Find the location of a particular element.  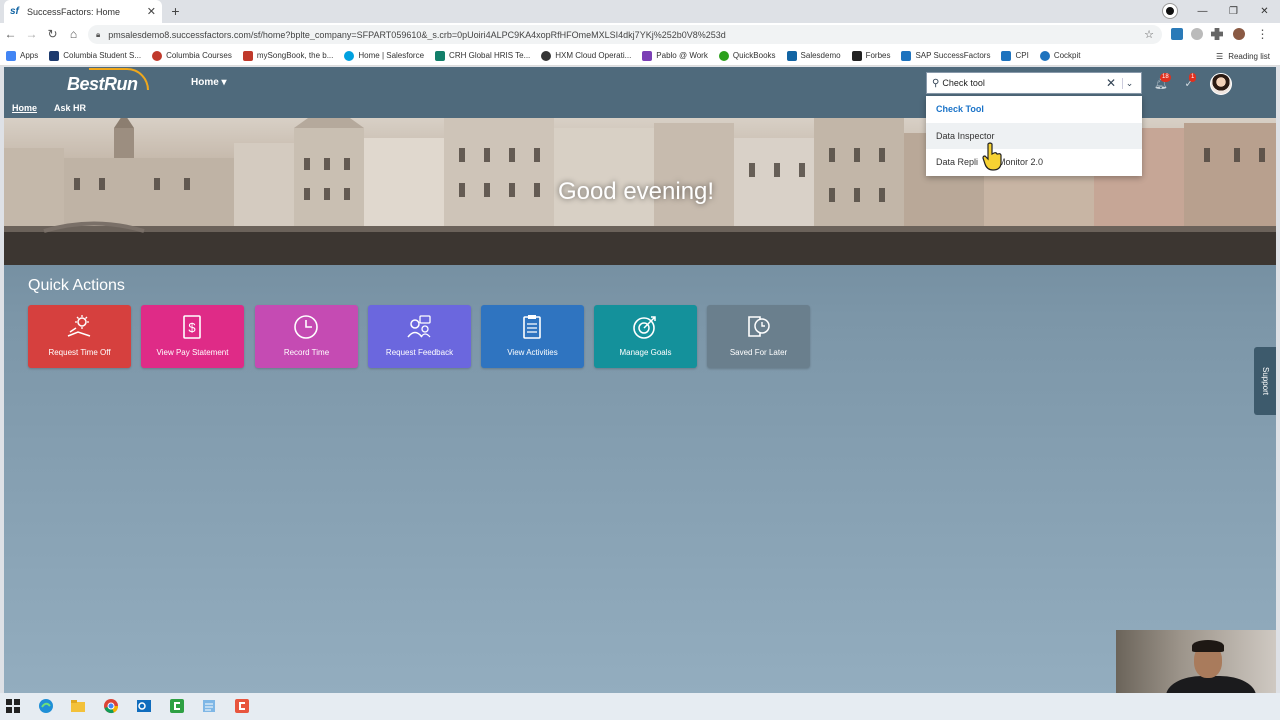

restore-icon: ❐ is located at coordinates (1233, 11).